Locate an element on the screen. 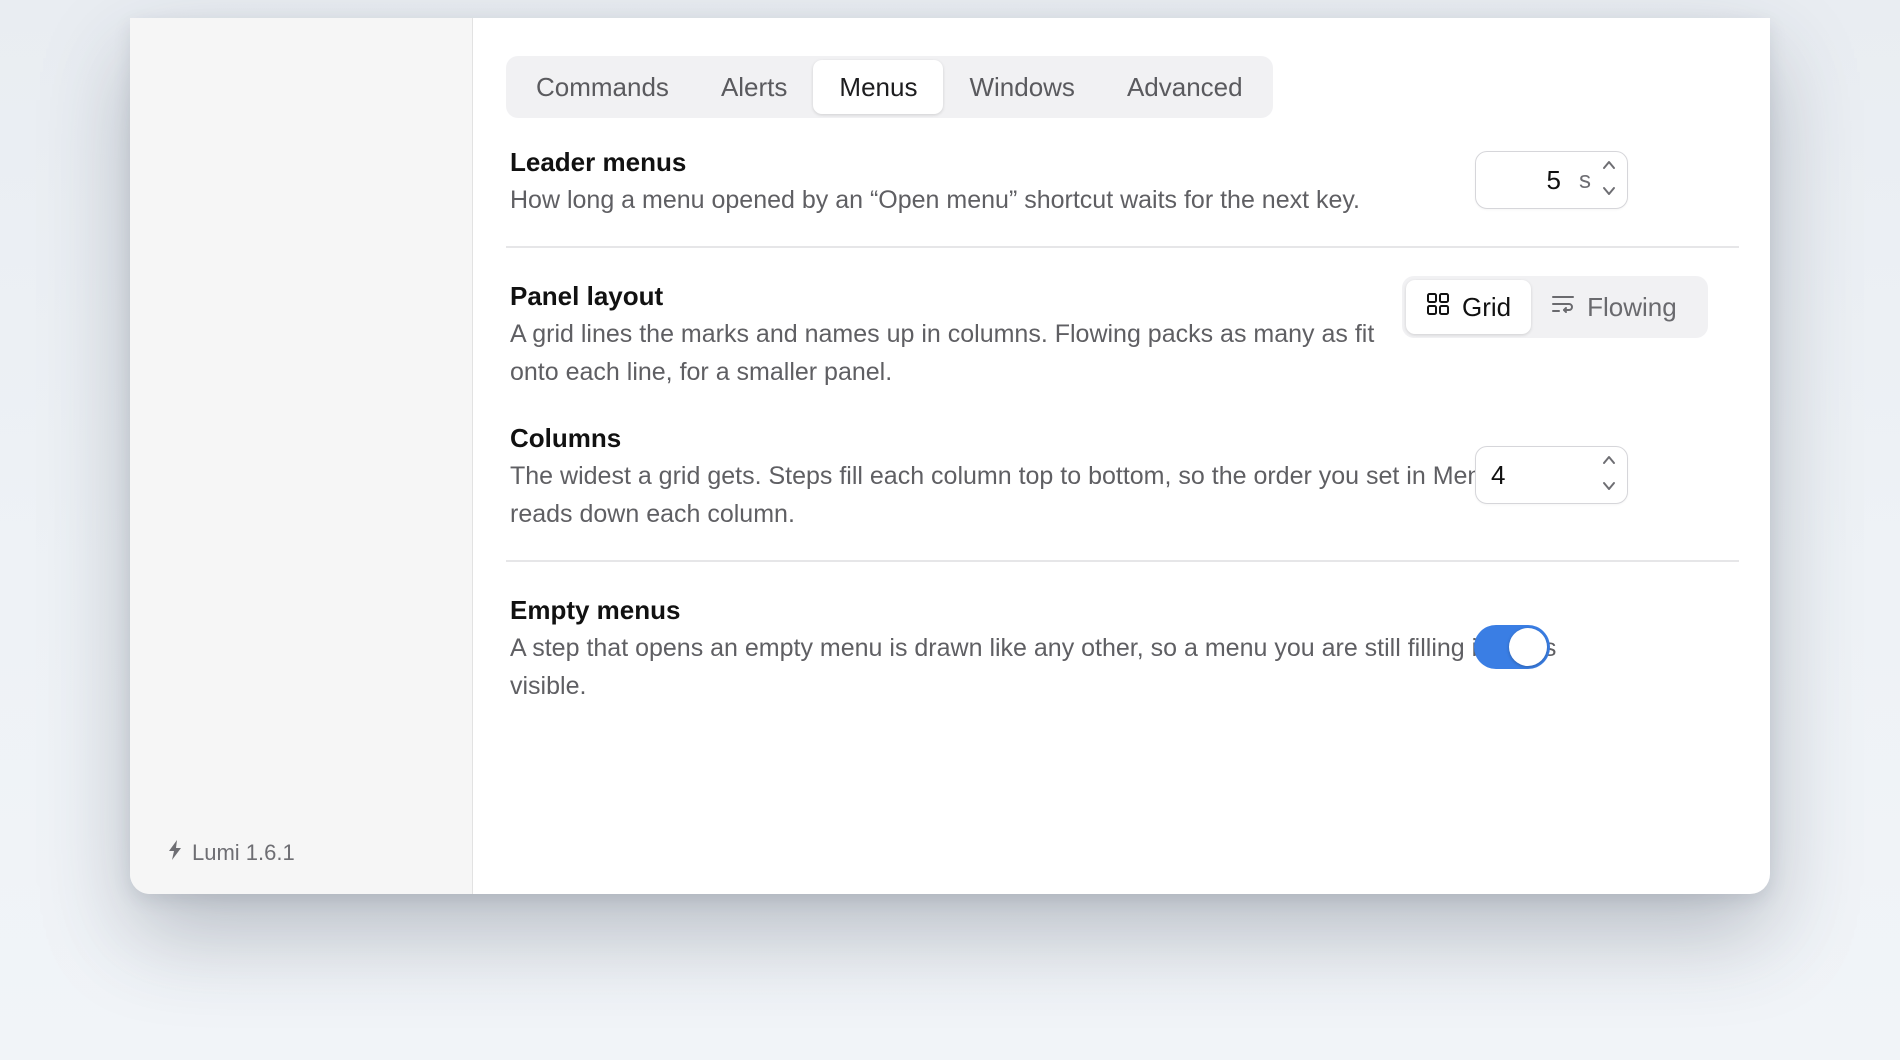  leader-timeout-stepper: 5 s is located at coordinates (1551, 180).